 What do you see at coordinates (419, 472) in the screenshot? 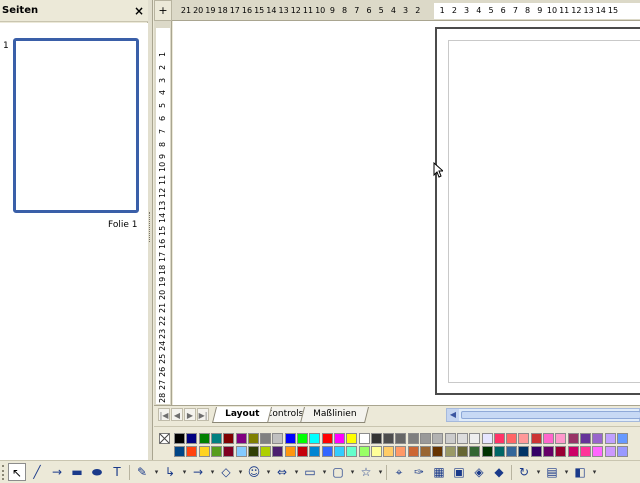
I see `glue-points-icon: ✑` at bounding box center [419, 472].